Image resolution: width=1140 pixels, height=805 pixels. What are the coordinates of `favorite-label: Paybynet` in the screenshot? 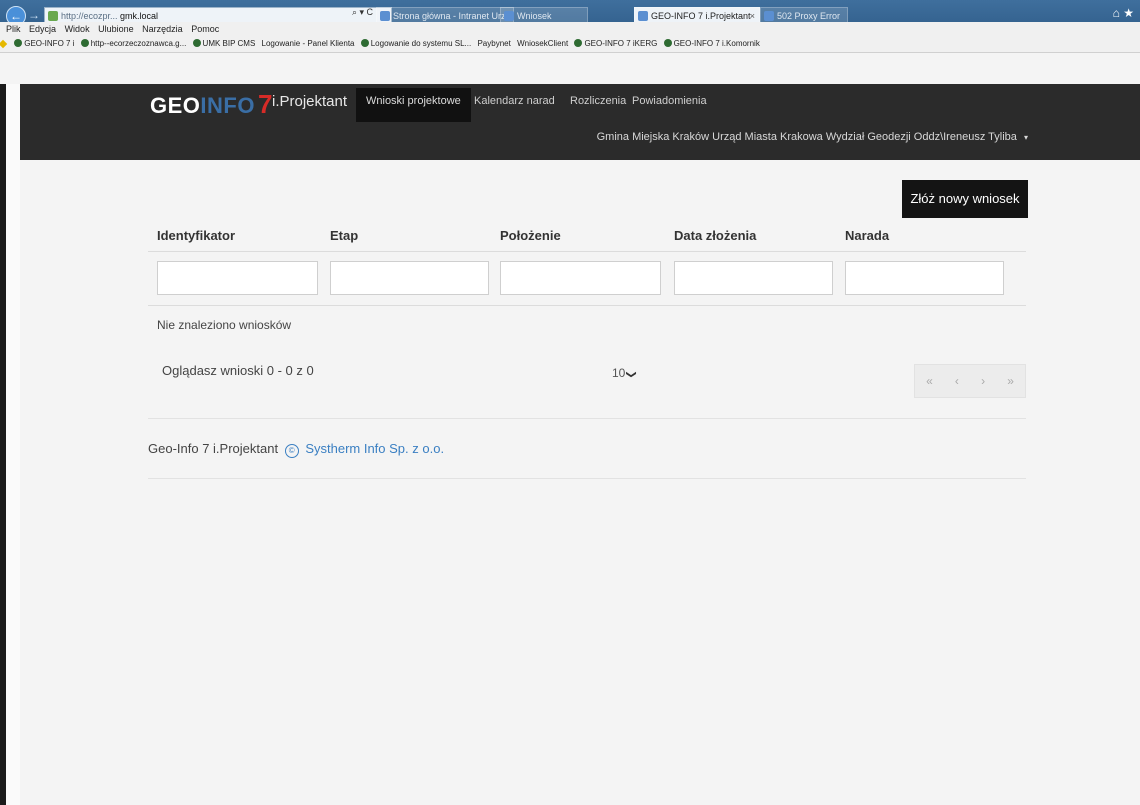 It's located at (494, 43).